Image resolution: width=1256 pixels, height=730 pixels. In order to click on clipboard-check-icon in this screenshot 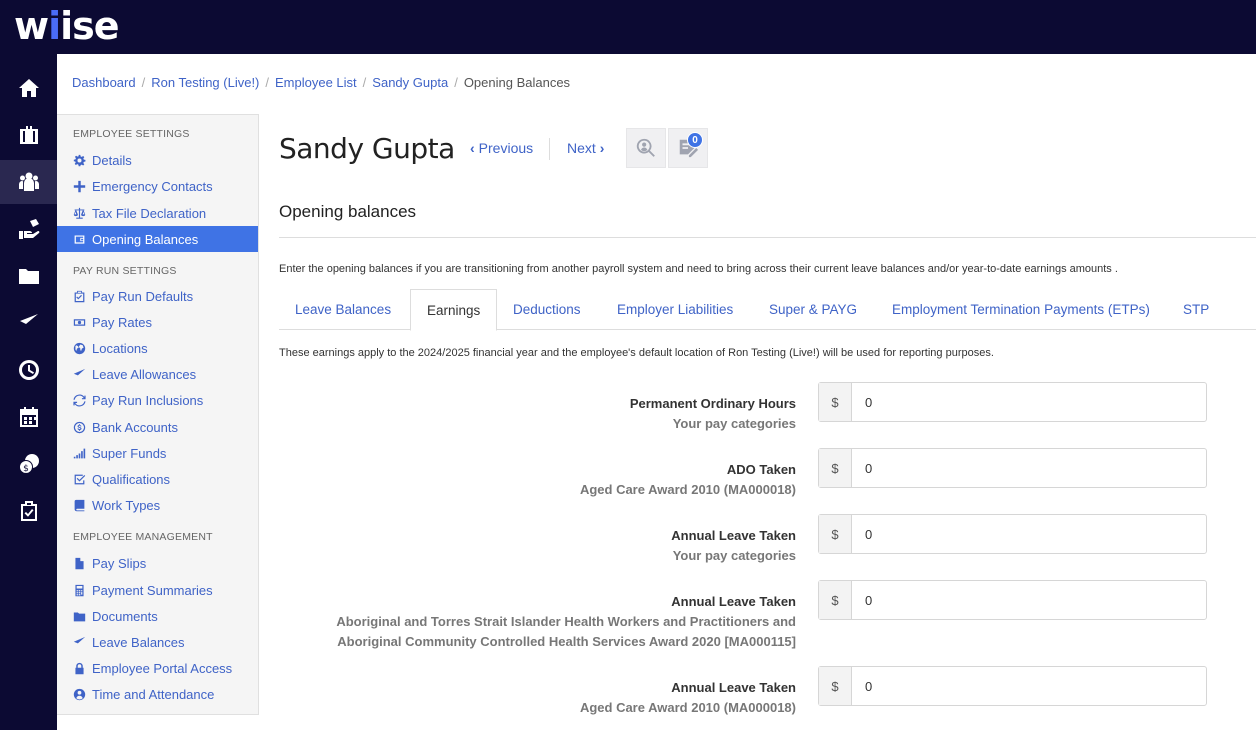, I will do `click(28, 511)`.